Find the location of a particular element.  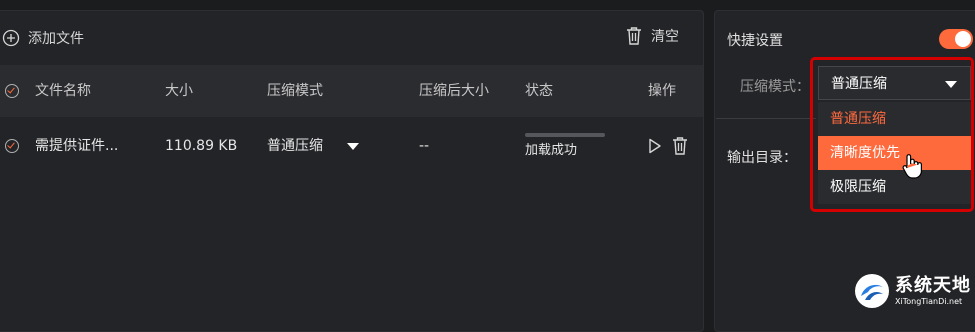

toggle-knob is located at coordinates (963, 39).